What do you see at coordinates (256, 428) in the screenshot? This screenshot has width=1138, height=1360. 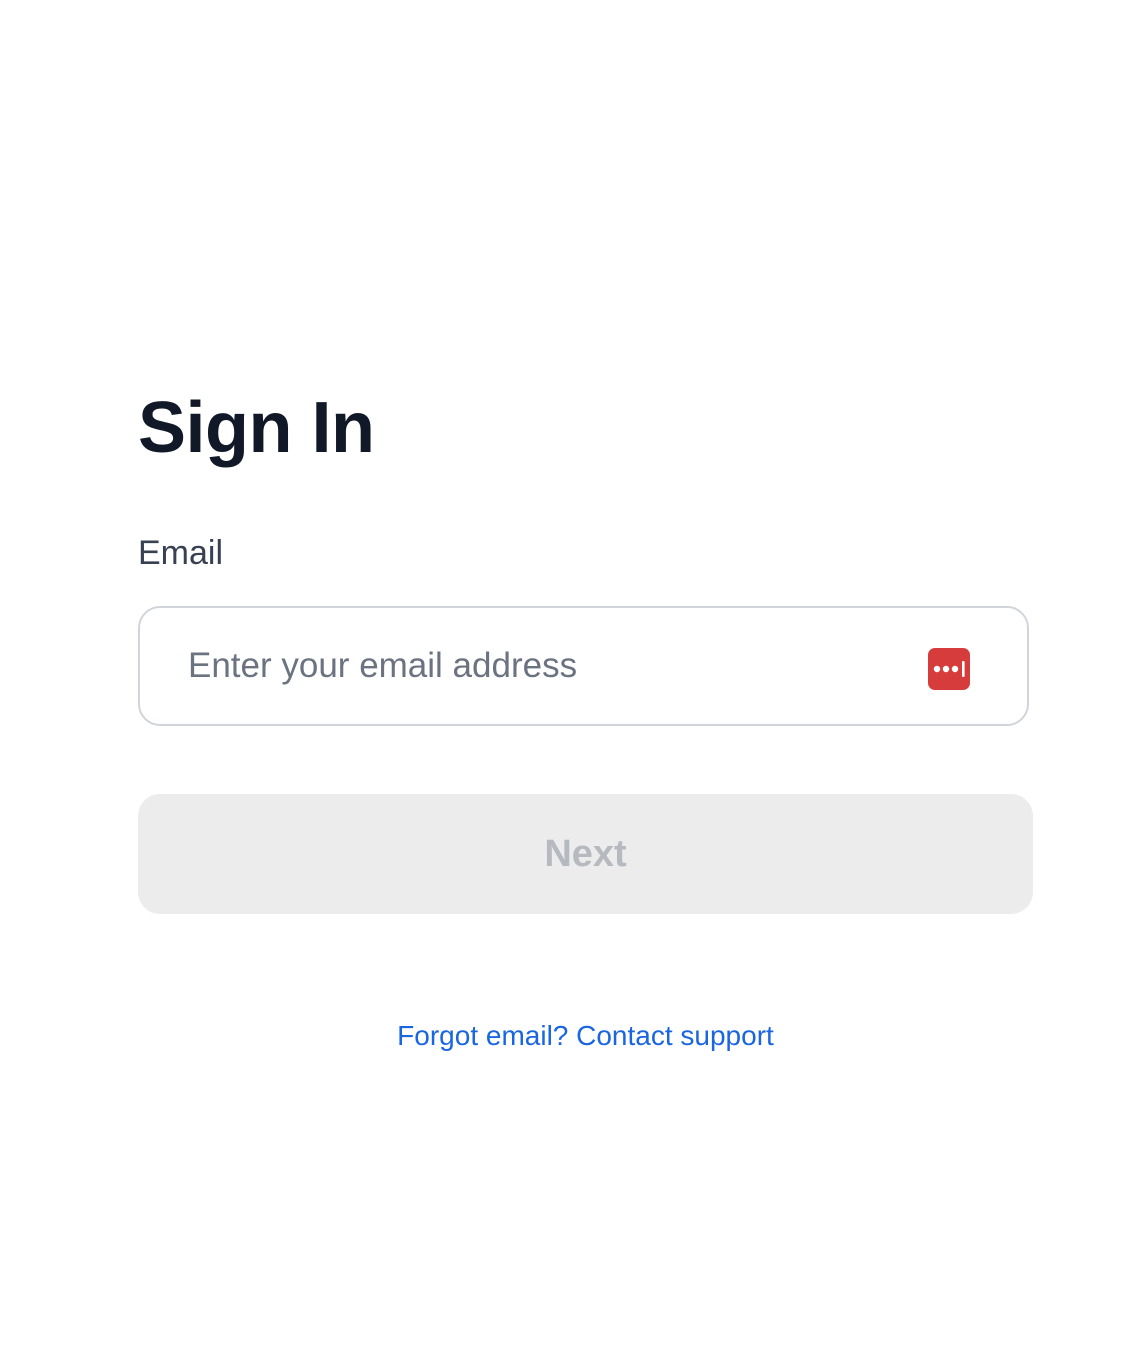 I see `page-title: Sign In` at bounding box center [256, 428].